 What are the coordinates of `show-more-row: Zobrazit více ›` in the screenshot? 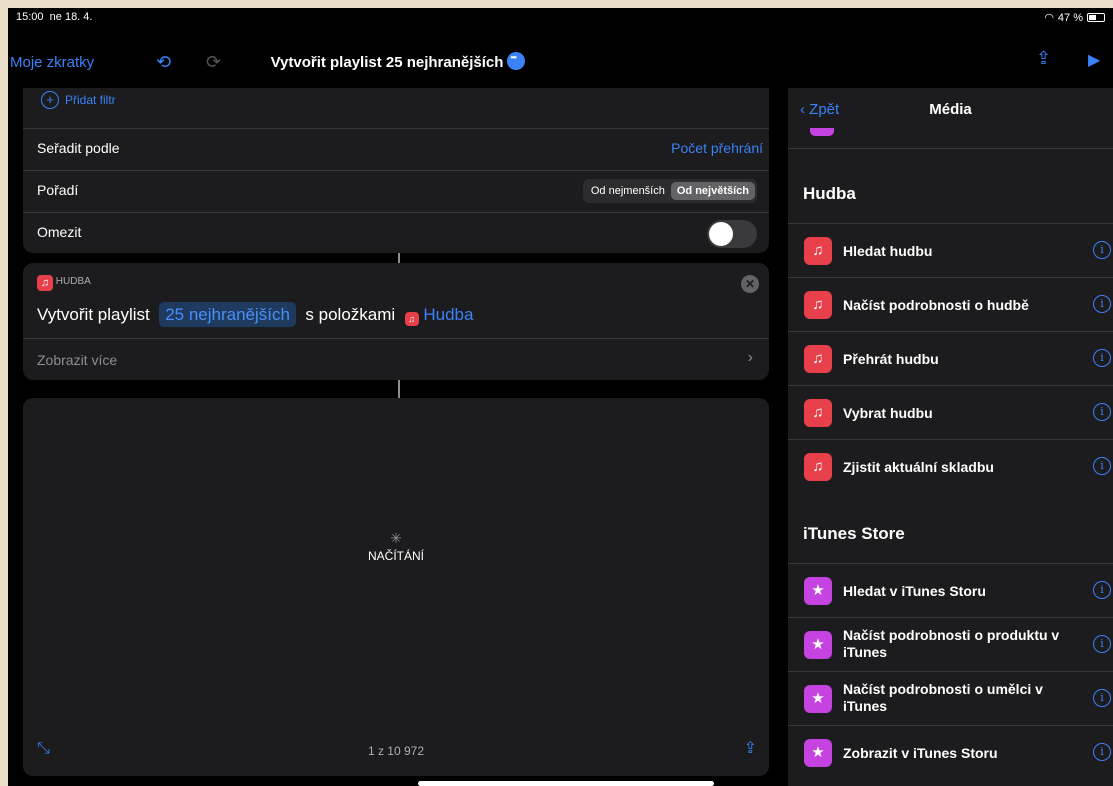 It's located at (396, 359).